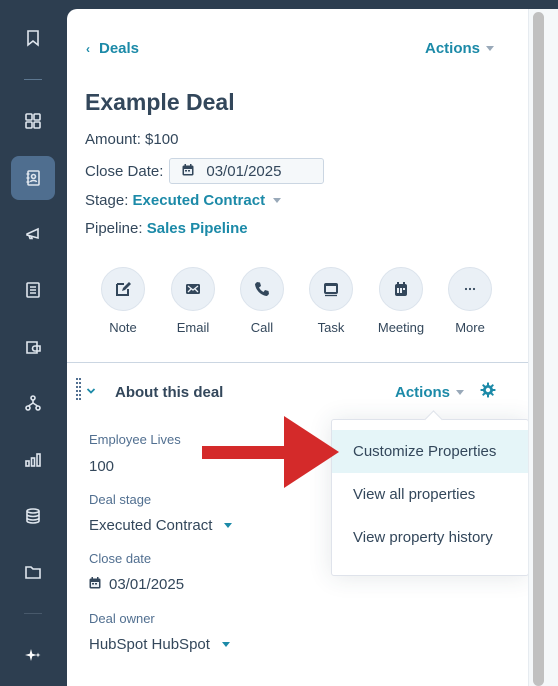 This screenshot has height=686, width=558. Describe the element at coordinates (401, 301) in the screenshot. I see `meeting-button: Meeting` at that location.